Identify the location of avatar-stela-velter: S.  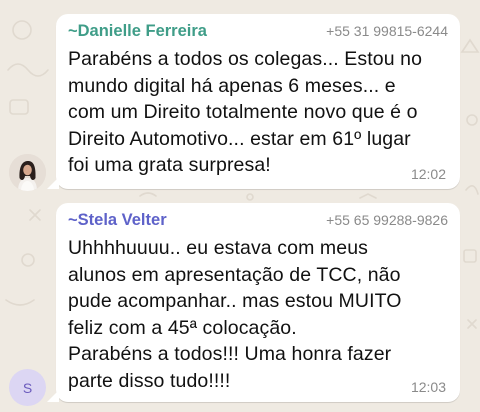
(27, 387).